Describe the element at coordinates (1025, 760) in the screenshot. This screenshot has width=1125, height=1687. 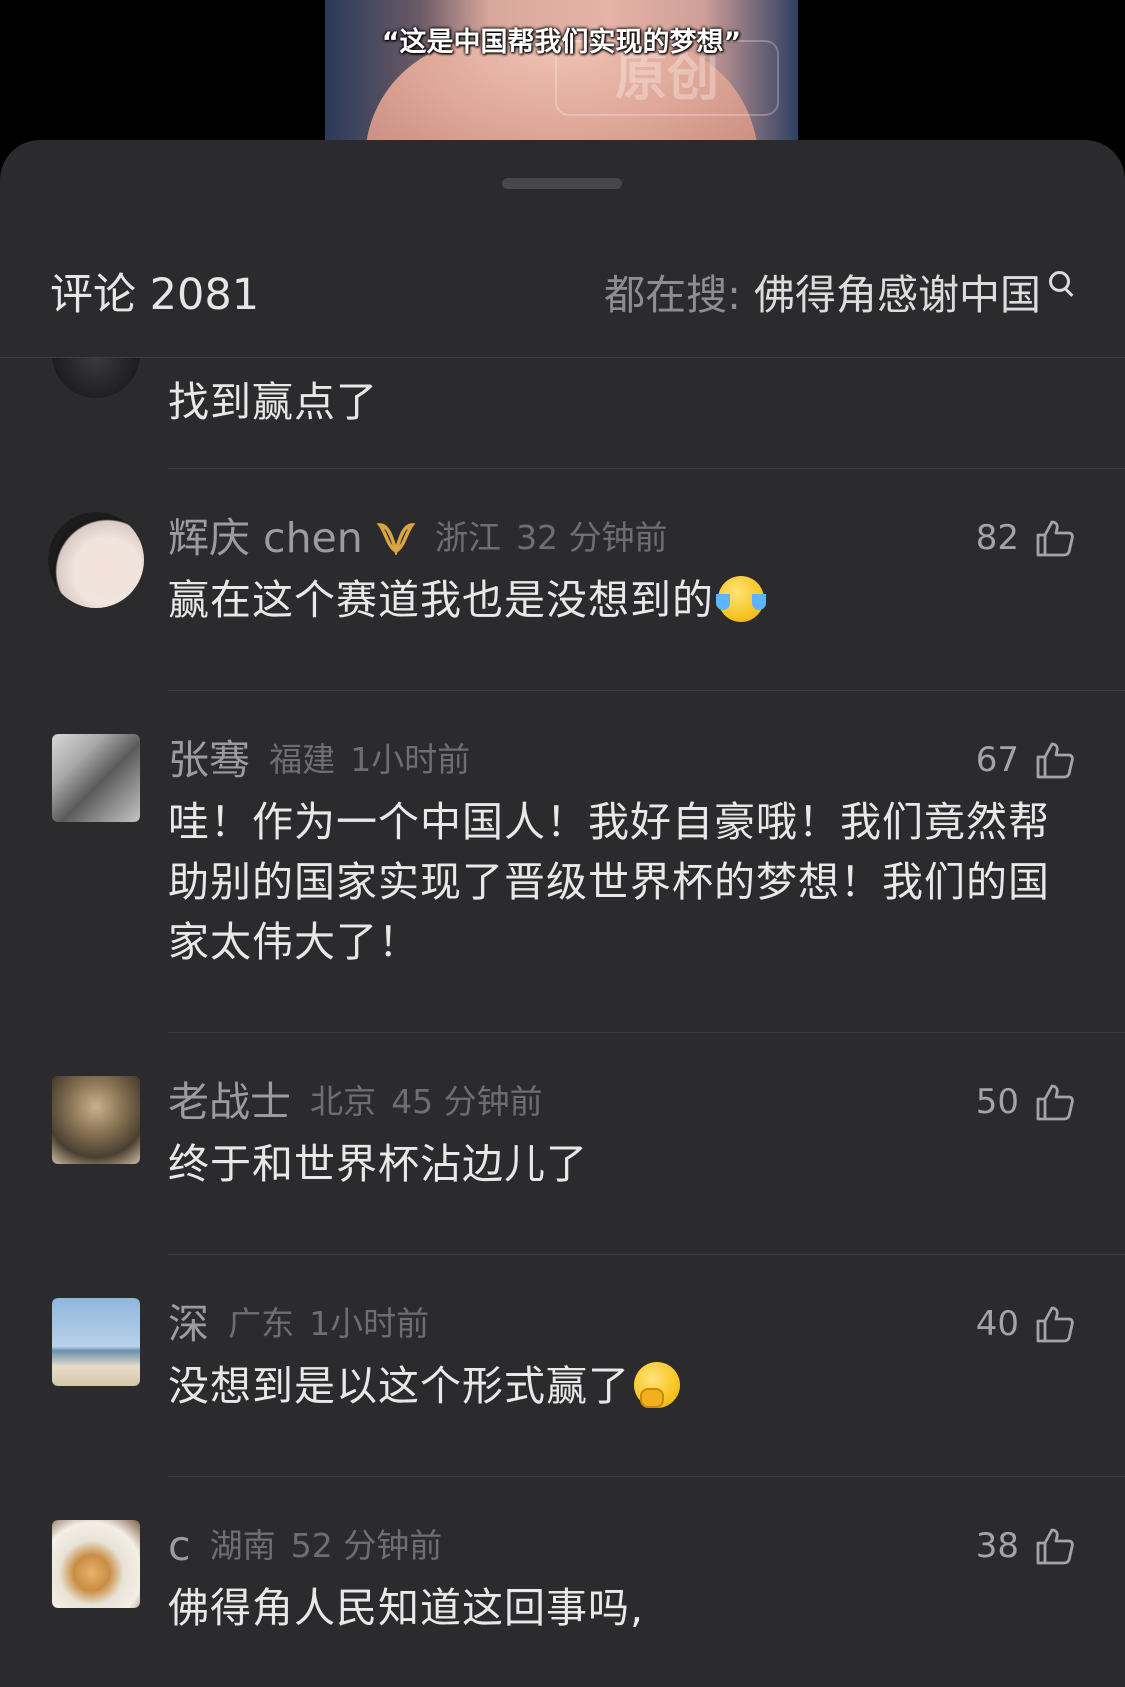
I see `like-button: 67` at that location.